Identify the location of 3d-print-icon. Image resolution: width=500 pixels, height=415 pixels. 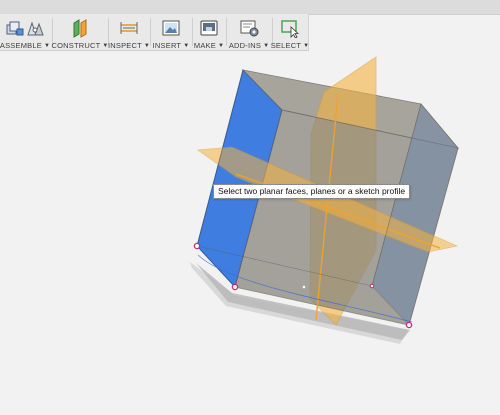
(209, 28).